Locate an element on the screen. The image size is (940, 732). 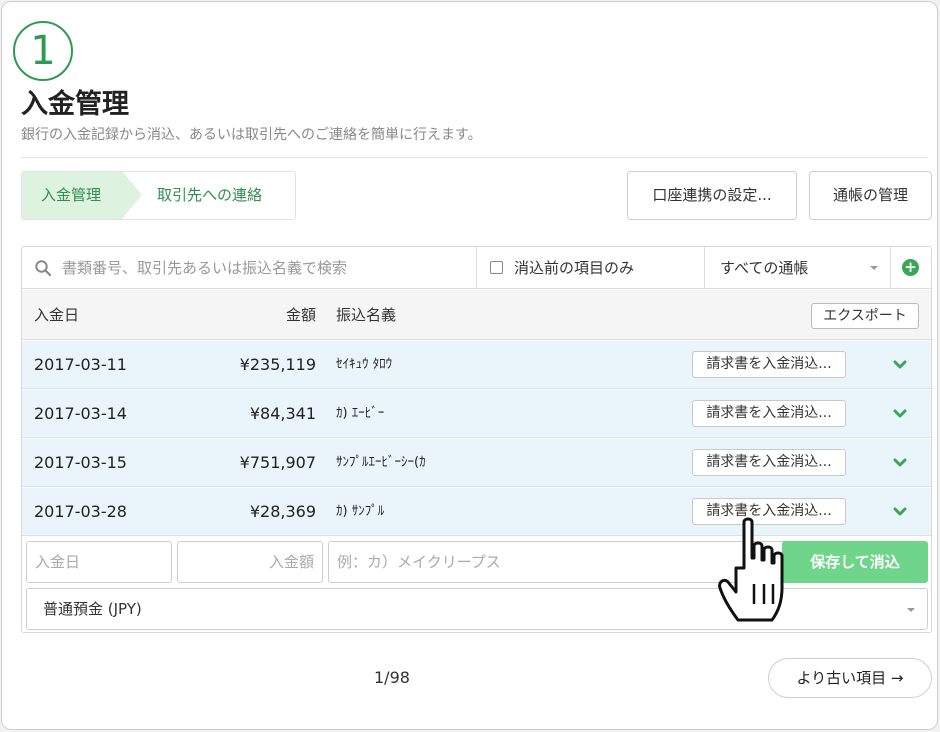
step-number-badge: 1 is located at coordinates (43, 51).